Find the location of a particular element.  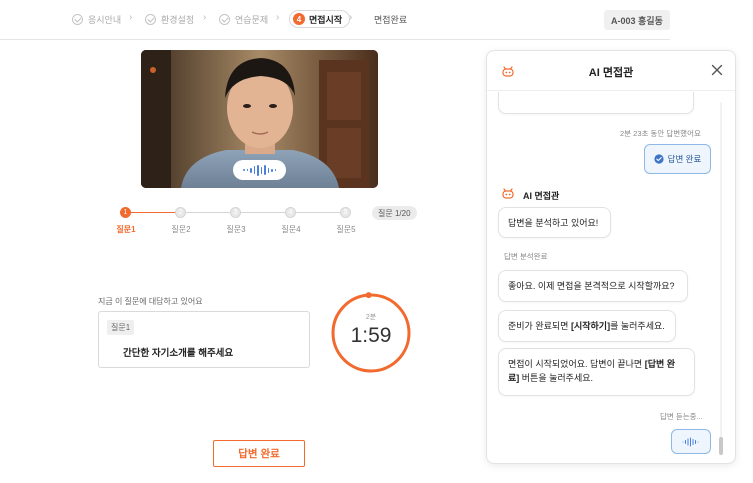

panel-title: AI 면접관 is located at coordinates (611, 73).